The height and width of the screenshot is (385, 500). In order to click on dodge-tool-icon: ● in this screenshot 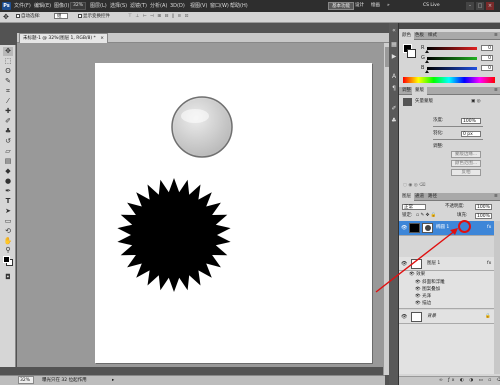, I will do `click(8, 181)`.